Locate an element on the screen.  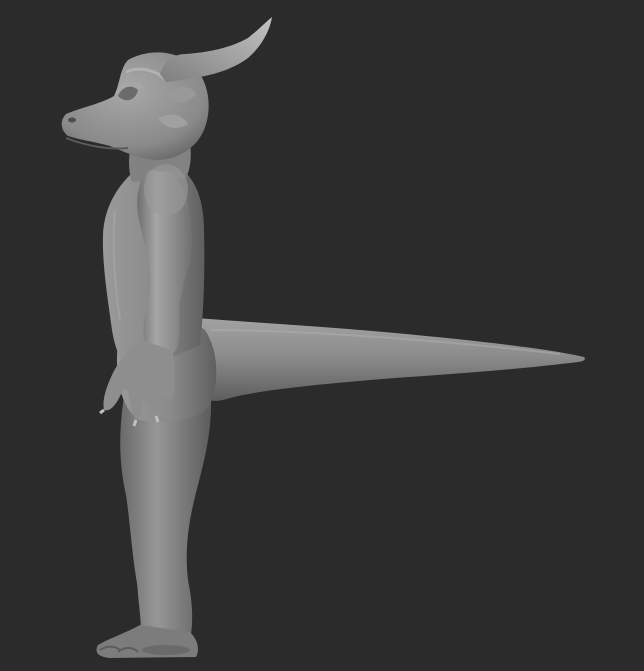
front-leg is located at coordinates (154, 521).